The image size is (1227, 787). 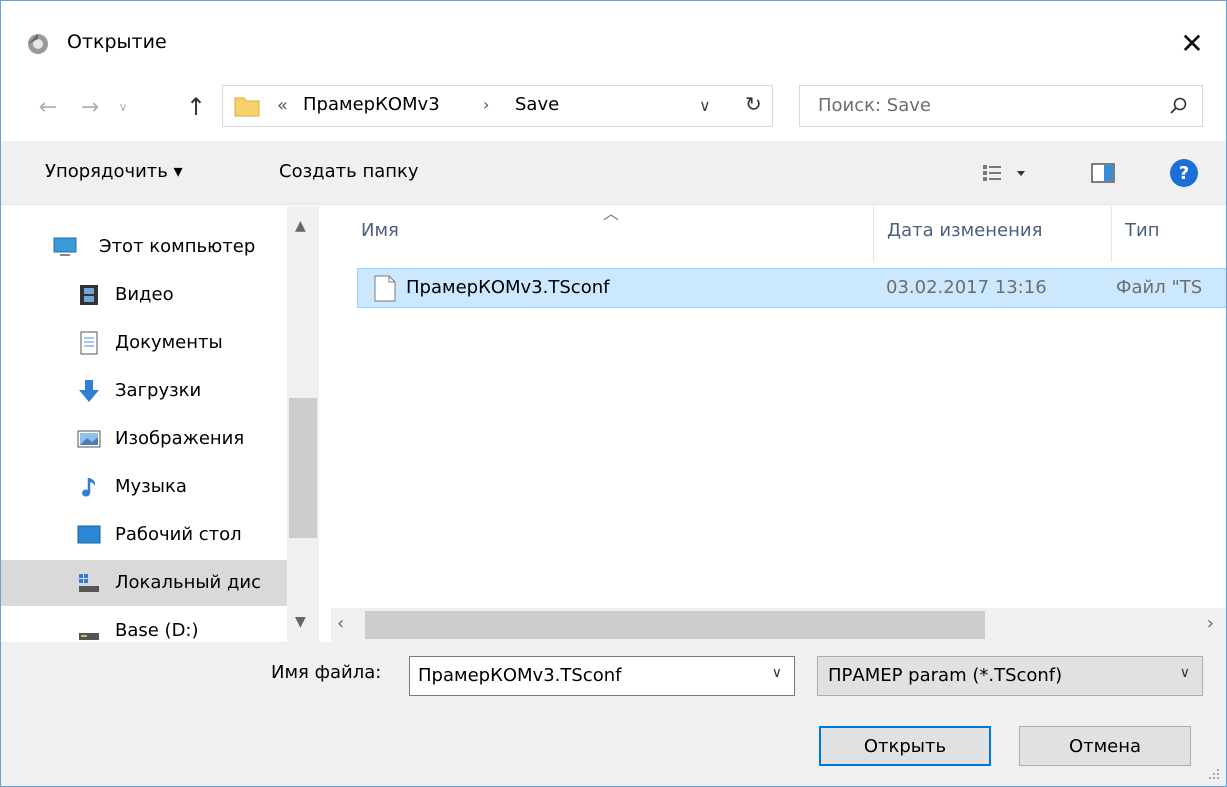 I want to click on window-title: Открытие, so click(x=117, y=42).